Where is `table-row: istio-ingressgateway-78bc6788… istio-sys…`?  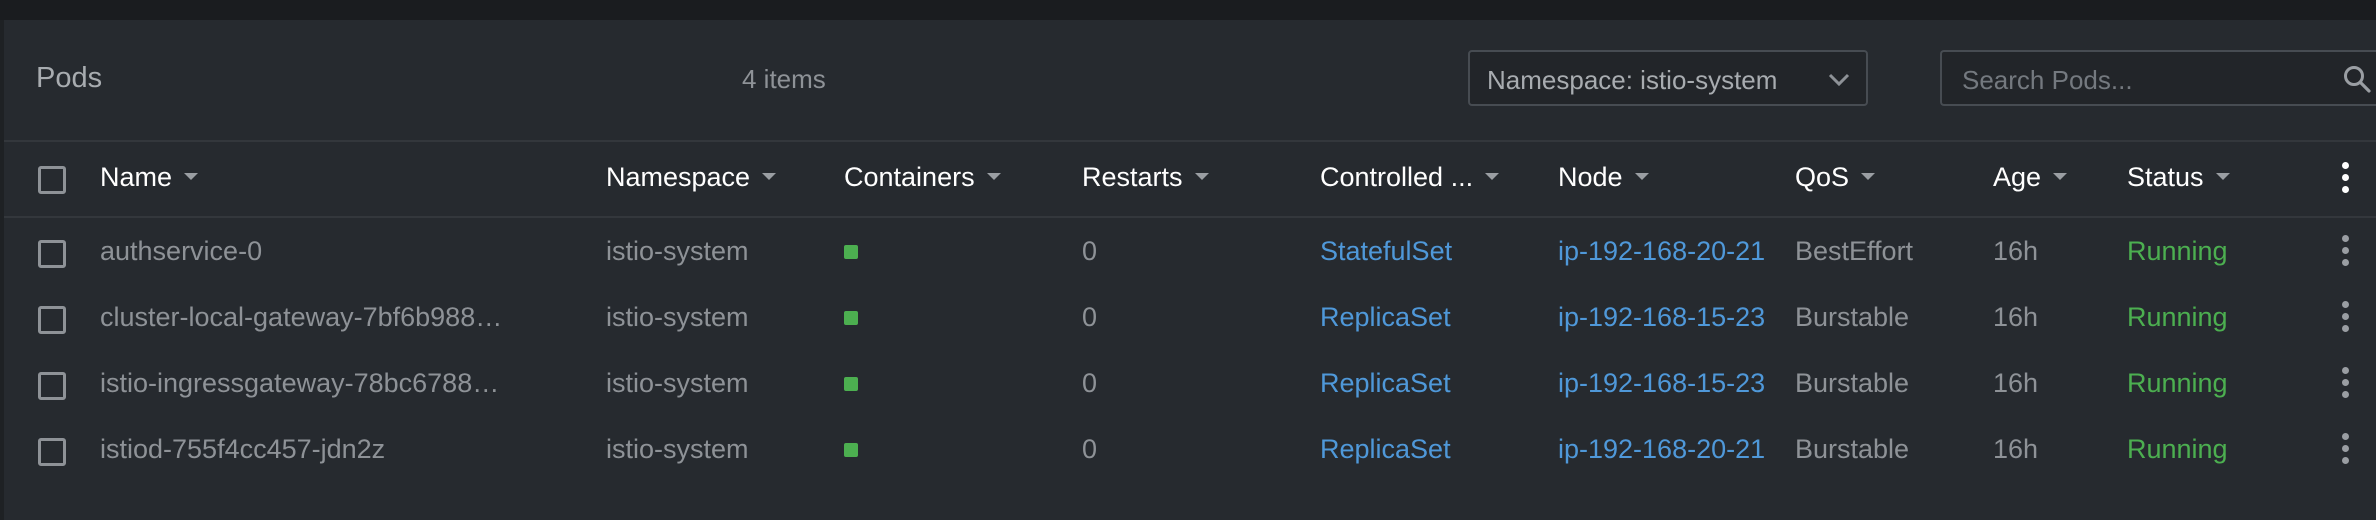
table-row: istio-ingressgateway-78bc6788… istio-sys… is located at coordinates (1190, 383).